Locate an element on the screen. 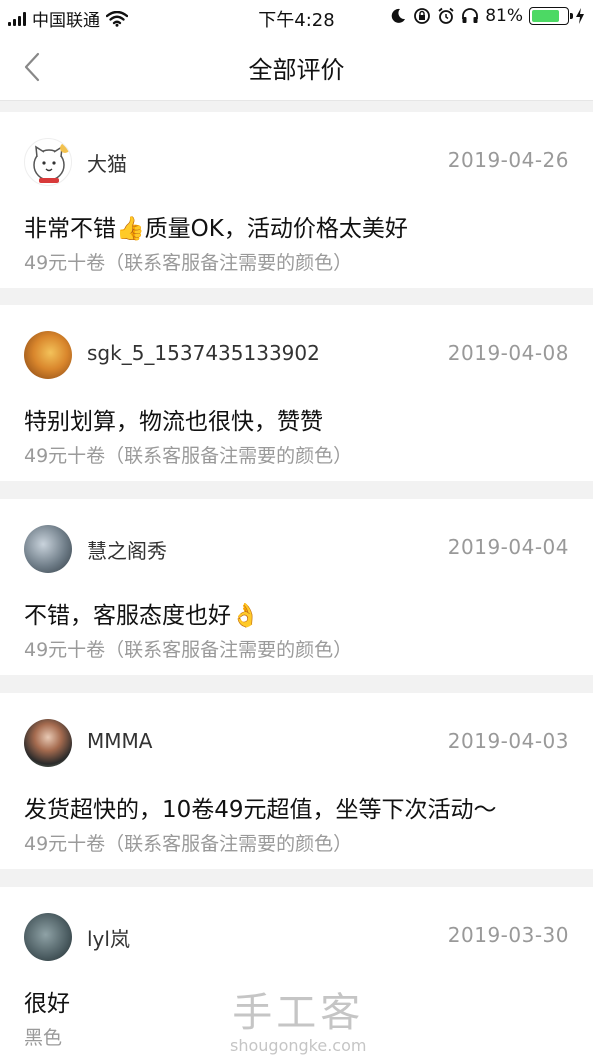 Image resolution: width=593 pixels, height=1055 pixels. charging-icon is located at coordinates (580, 16).